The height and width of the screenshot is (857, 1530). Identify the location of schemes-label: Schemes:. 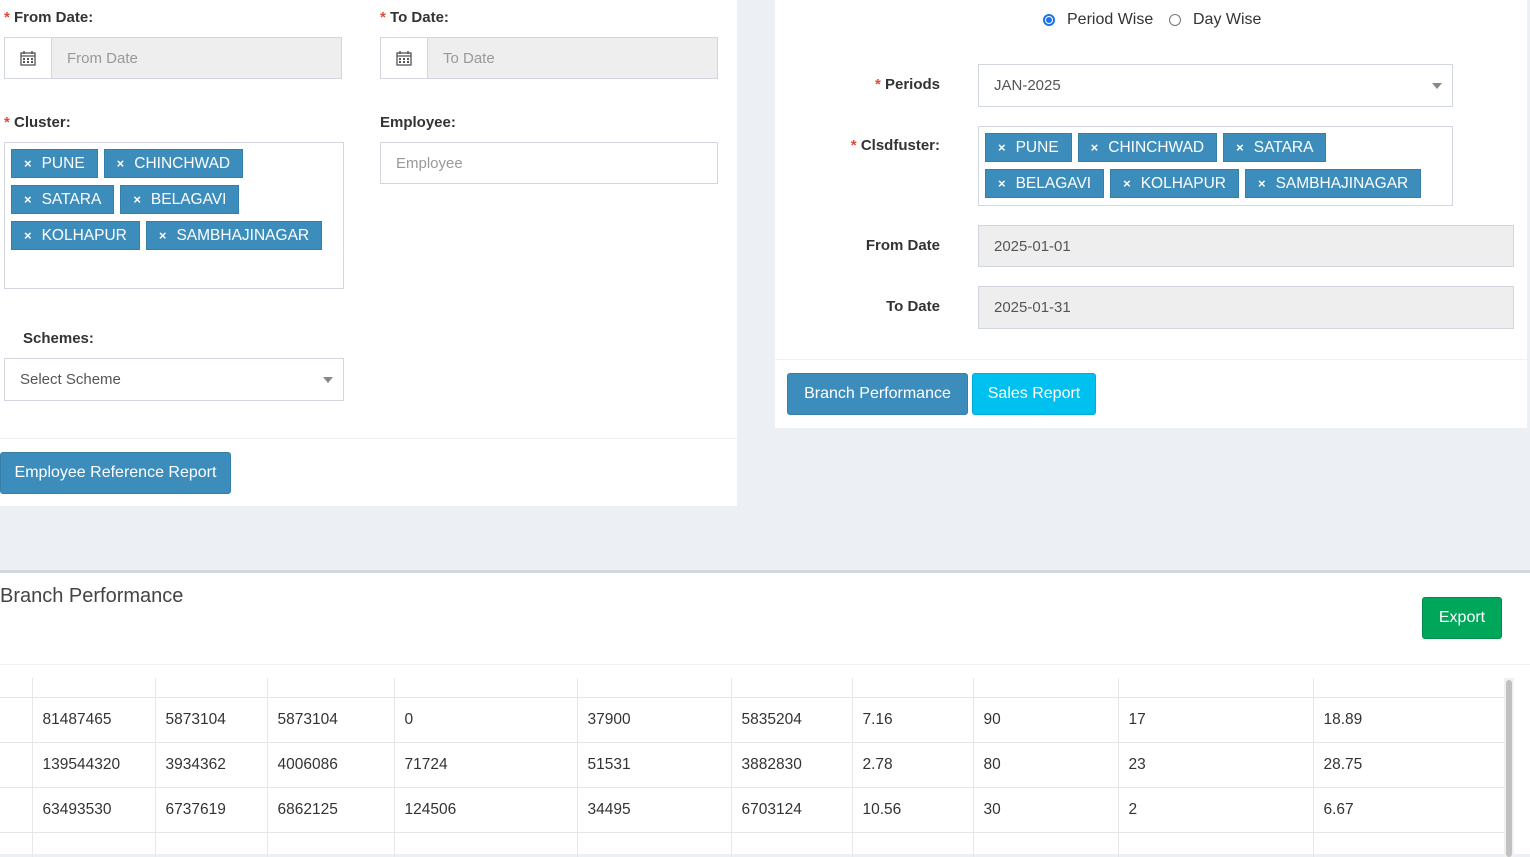
(58, 338).